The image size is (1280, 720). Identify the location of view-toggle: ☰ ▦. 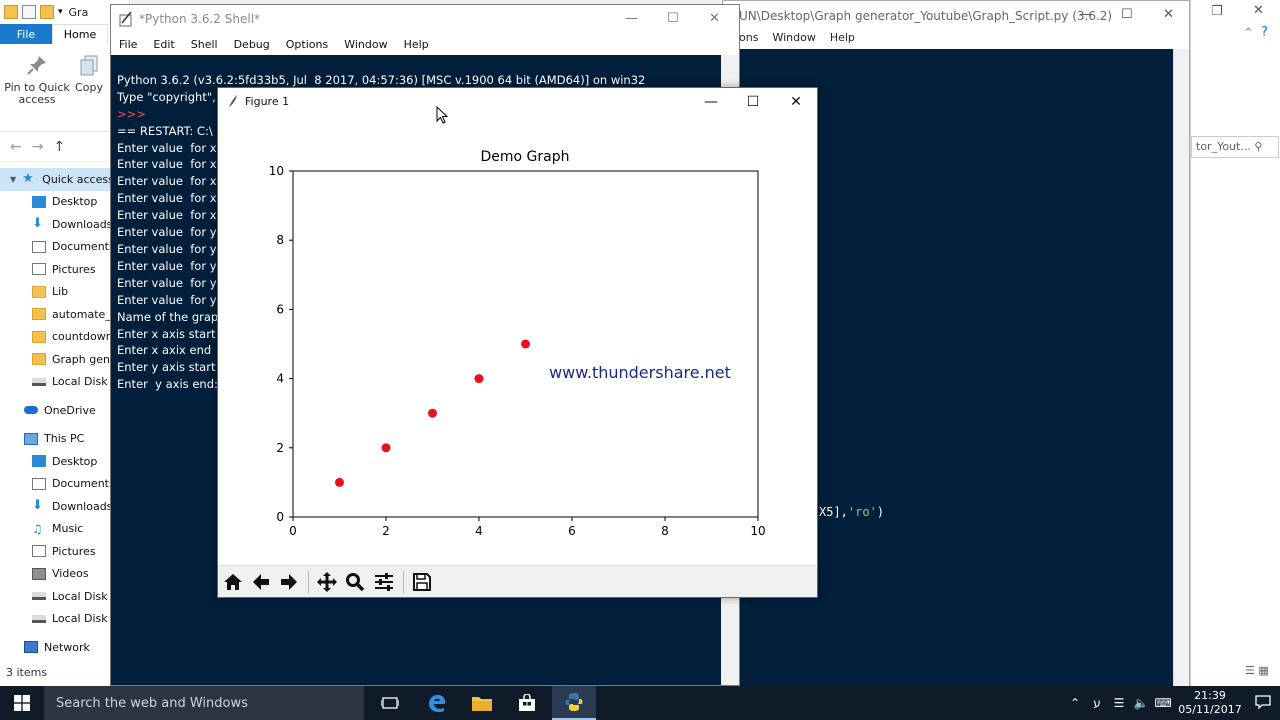
(1257, 670).